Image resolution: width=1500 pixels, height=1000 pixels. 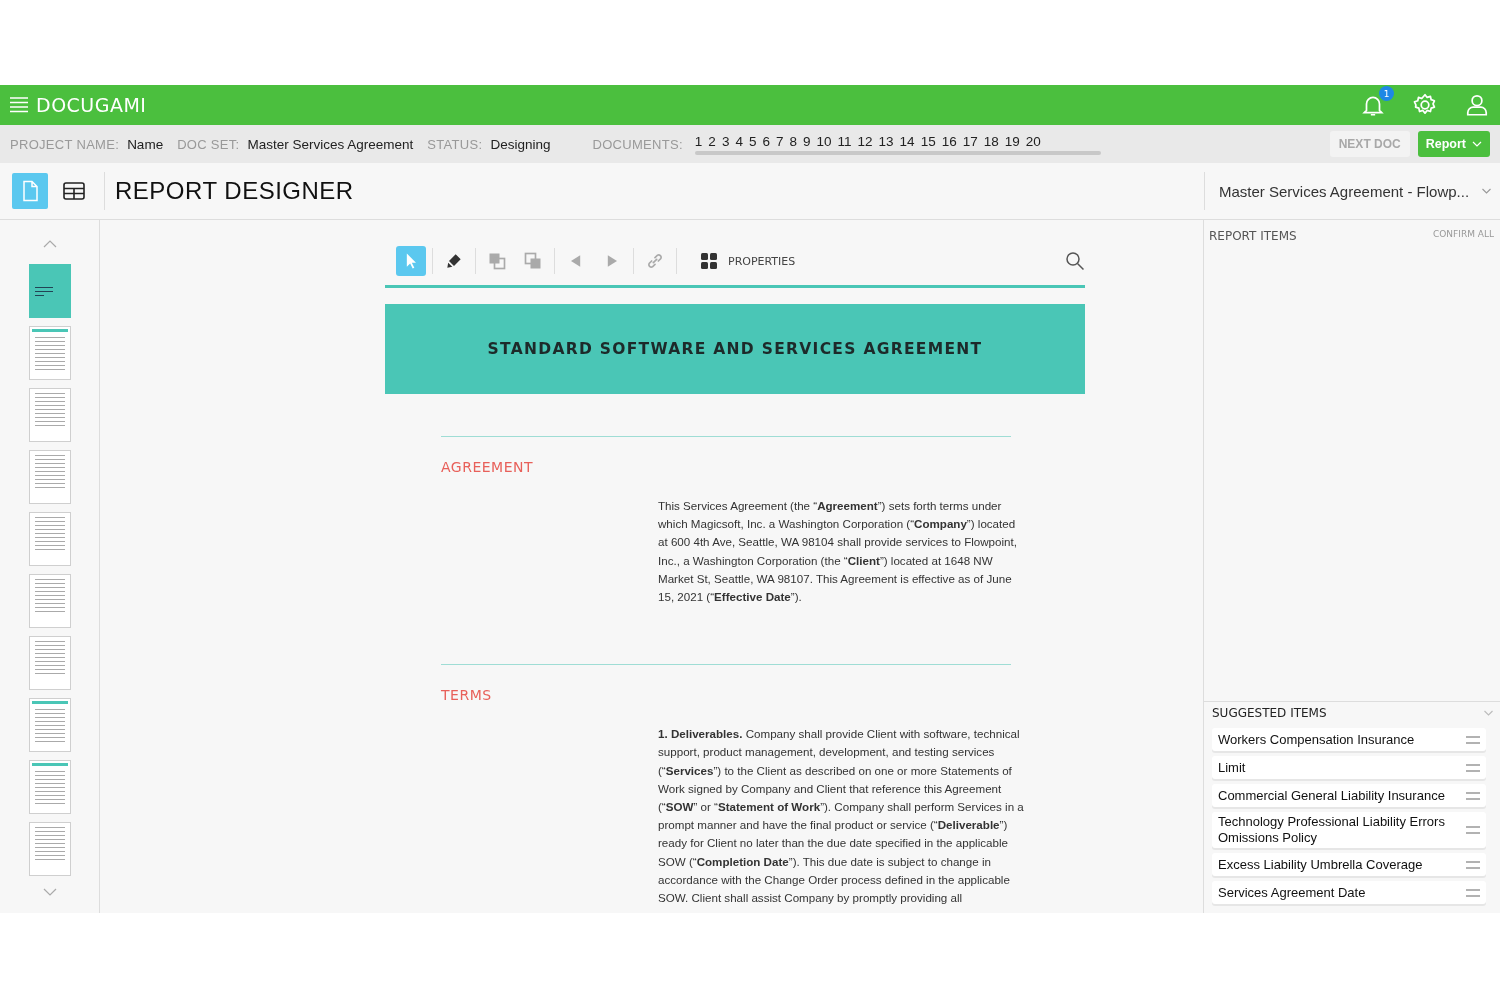 What do you see at coordinates (455, 144) in the screenshot?
I see `field-label: STATUS:` at bounding box center [455, 144].